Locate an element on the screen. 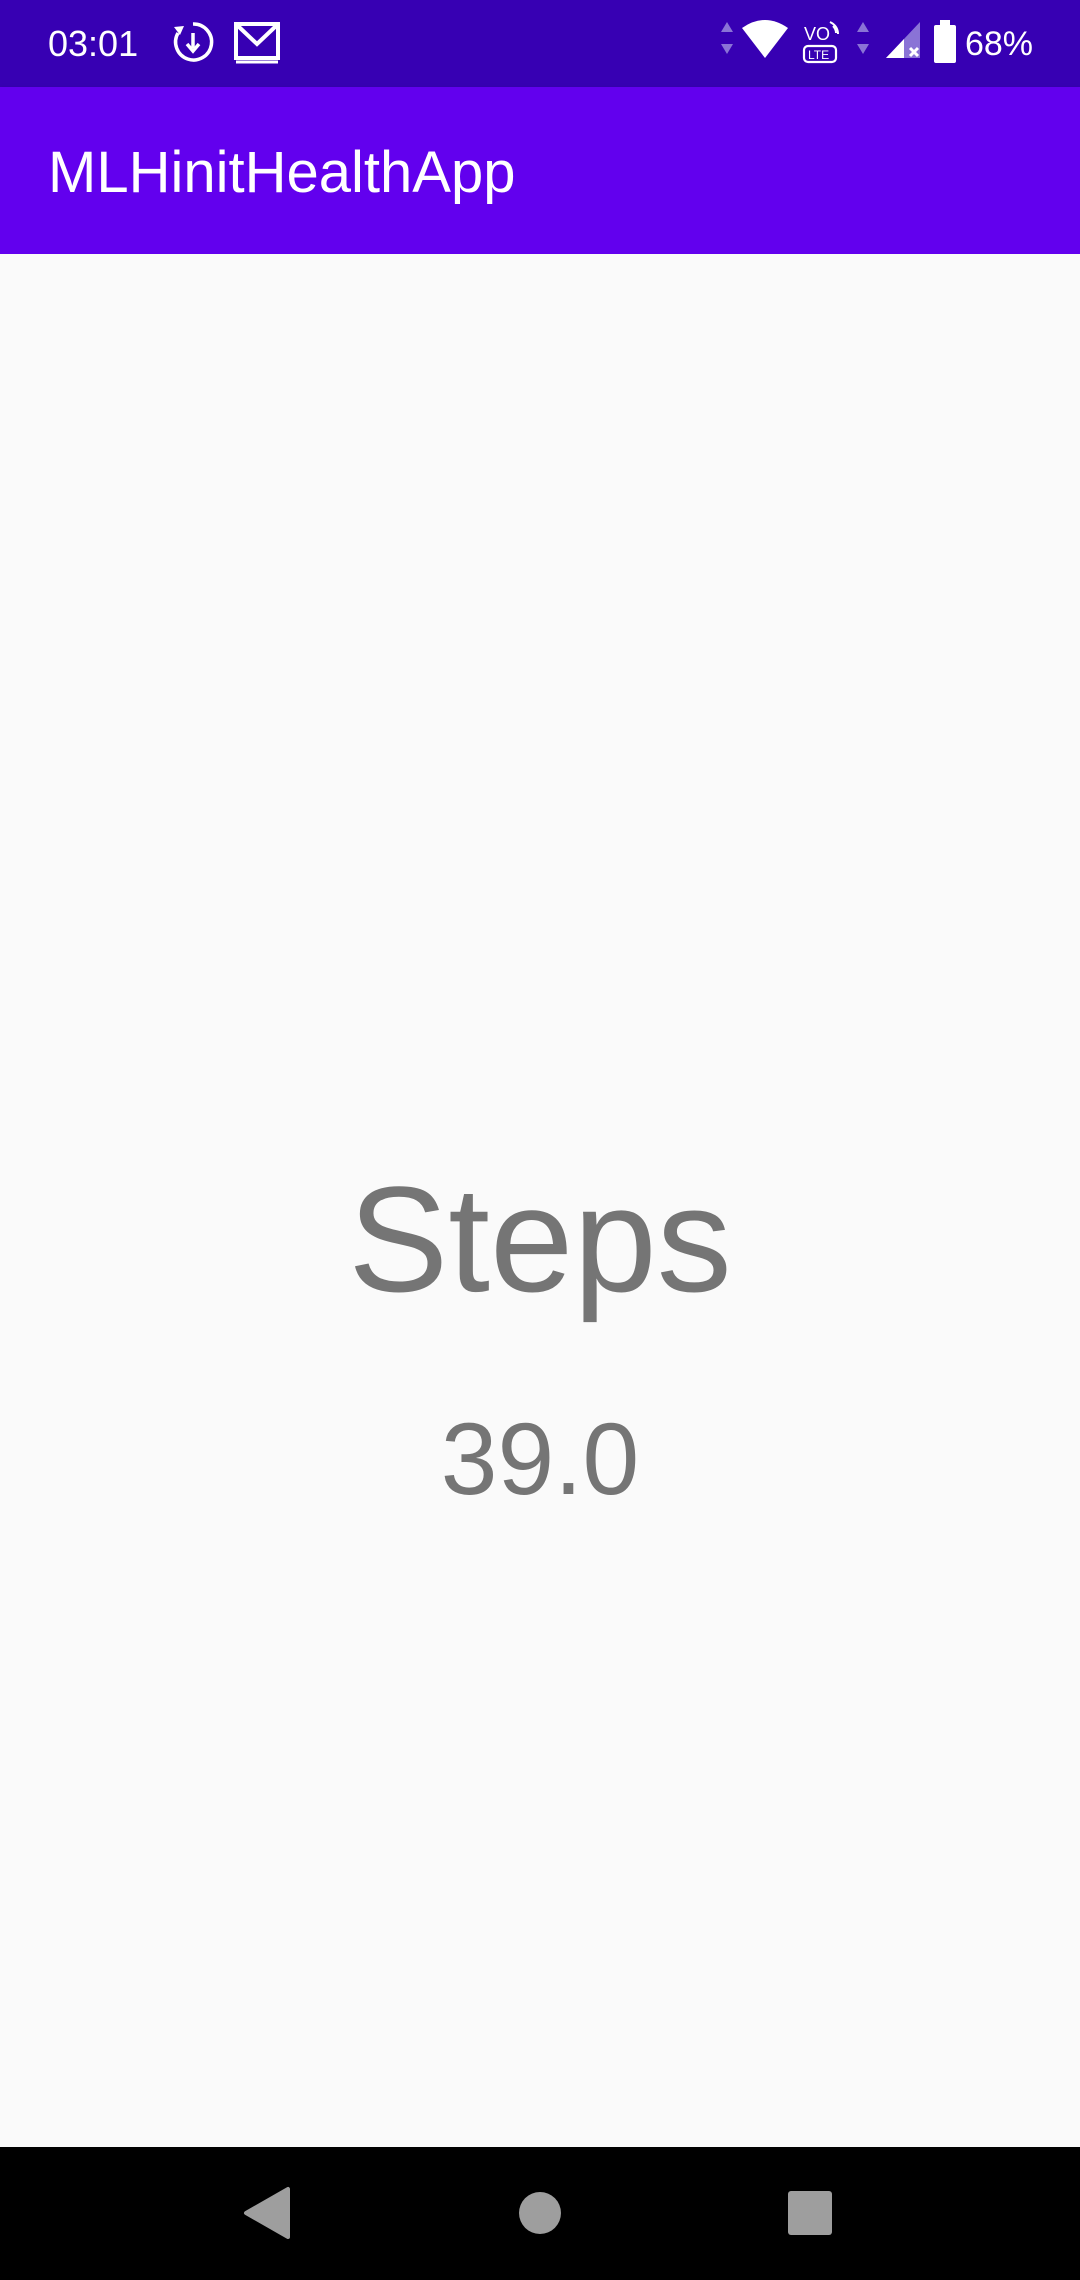  volte-icon: VO LTE is located at coordinates (820, 42).